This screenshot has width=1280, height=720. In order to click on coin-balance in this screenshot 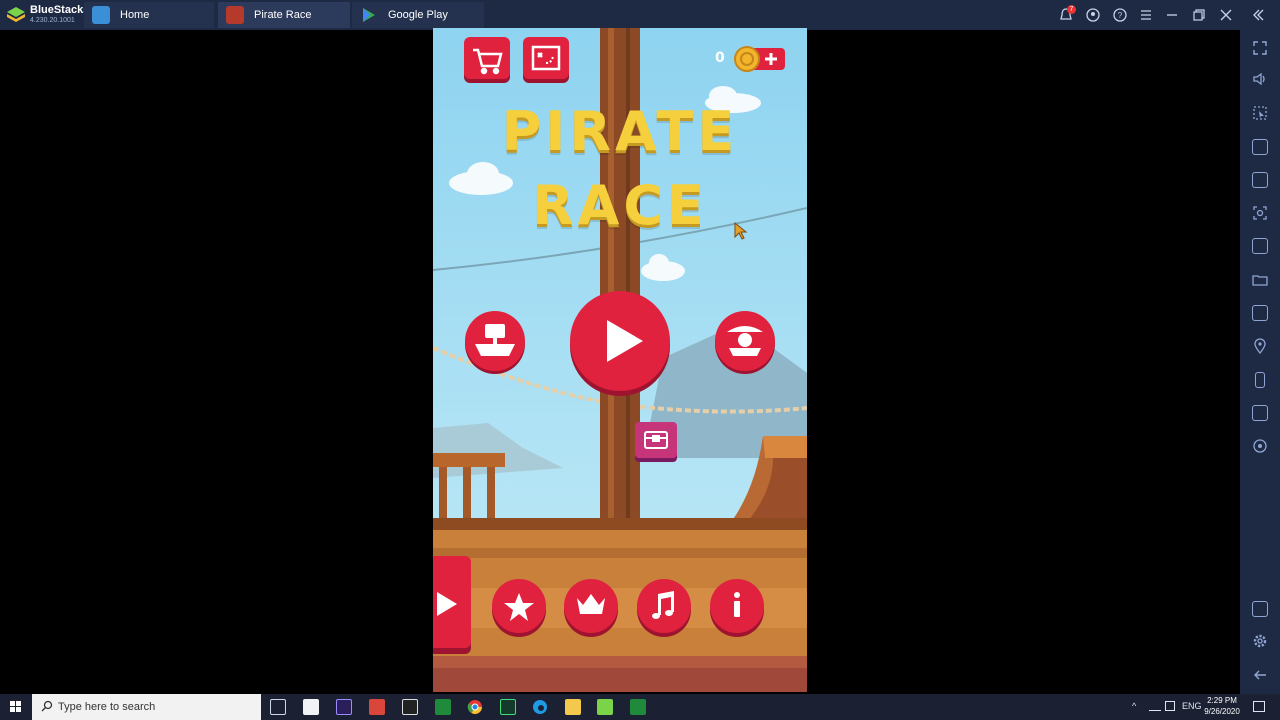, I will do `click(760, 59)`.